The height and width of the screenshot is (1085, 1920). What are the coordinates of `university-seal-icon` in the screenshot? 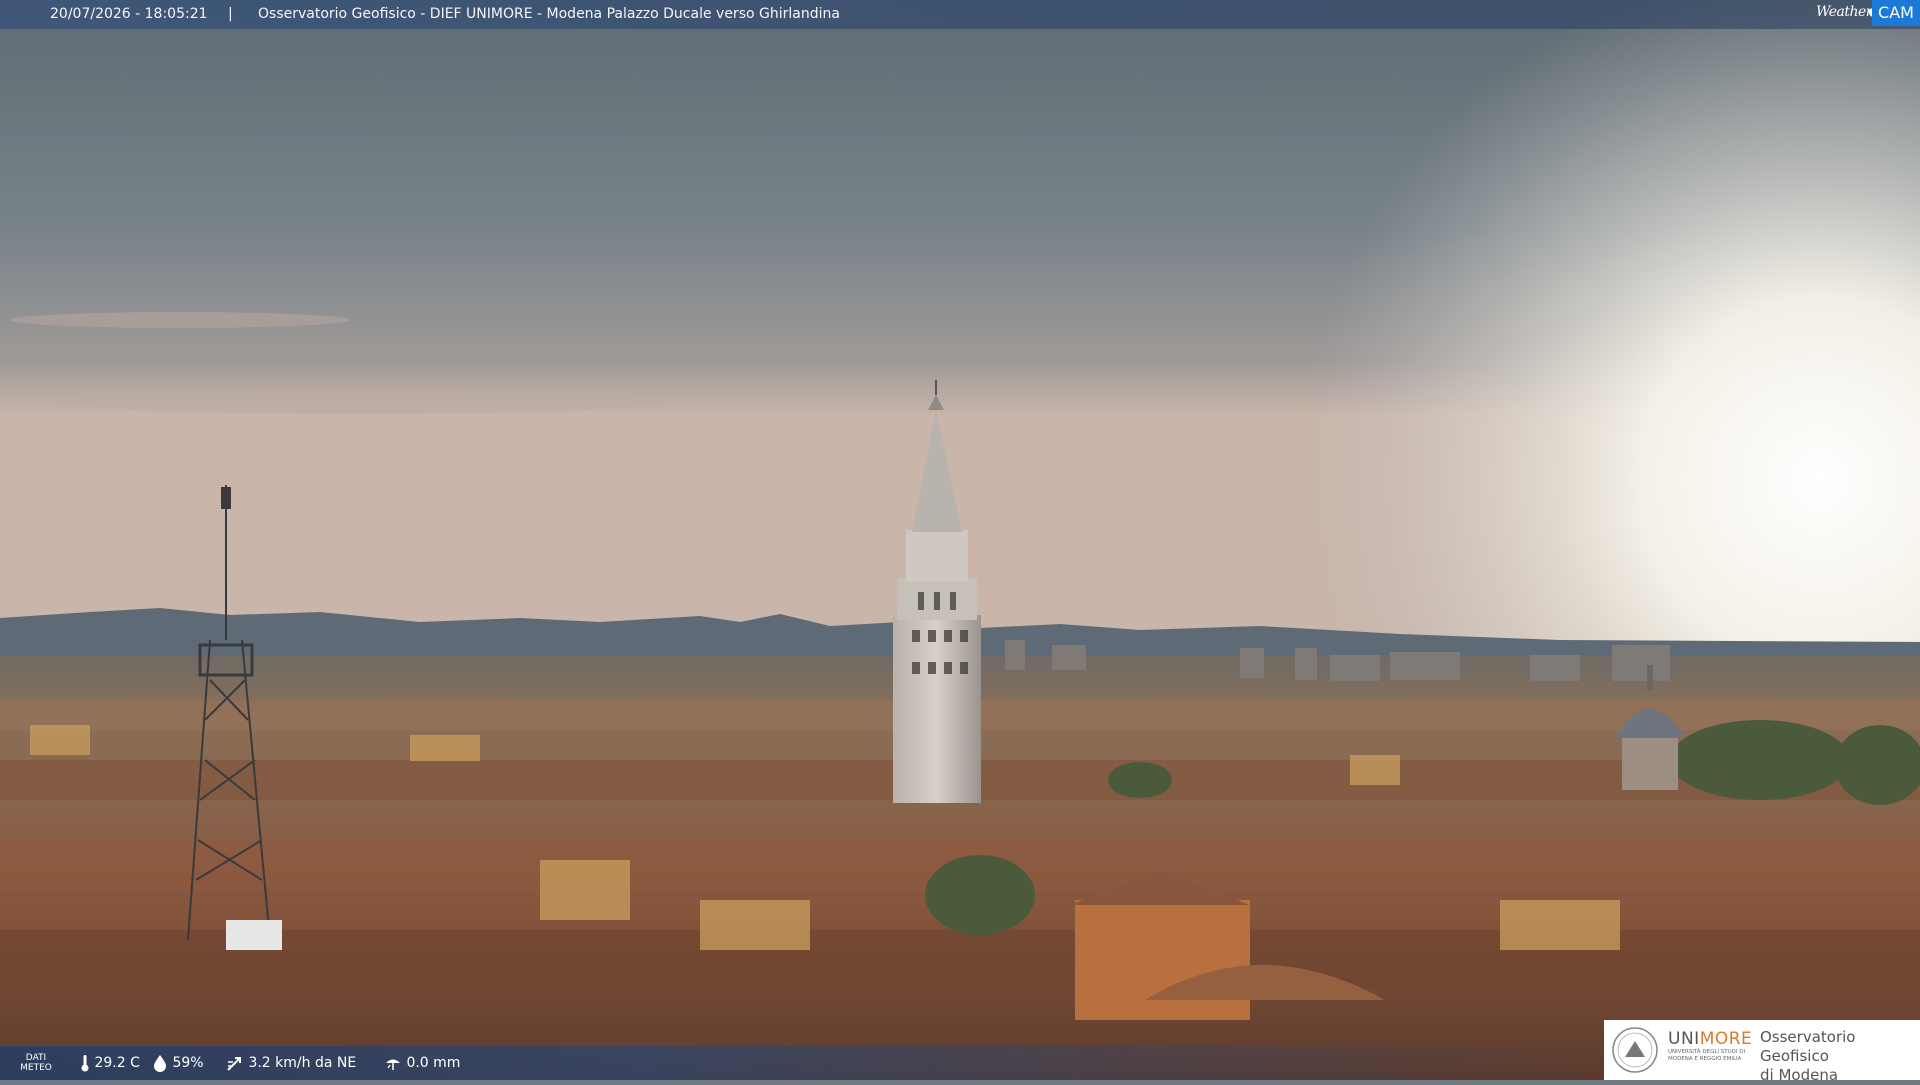 It's located at (1635, 1050).